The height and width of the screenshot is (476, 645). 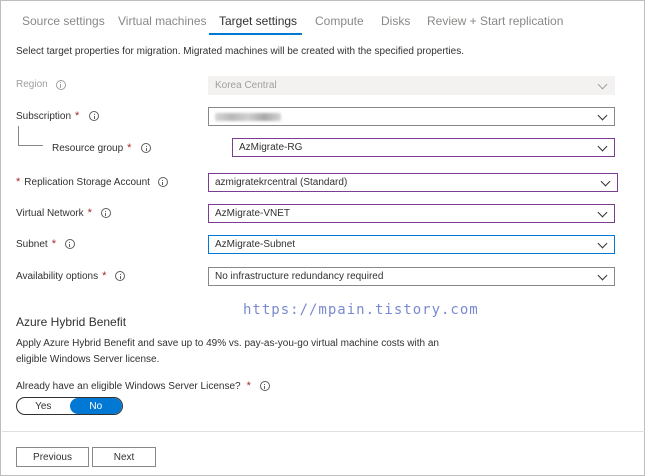 What do you see at coordinates (32, 84) in the screenshot?
I see `region-label-text: Region` at bounding box center [32, 84].